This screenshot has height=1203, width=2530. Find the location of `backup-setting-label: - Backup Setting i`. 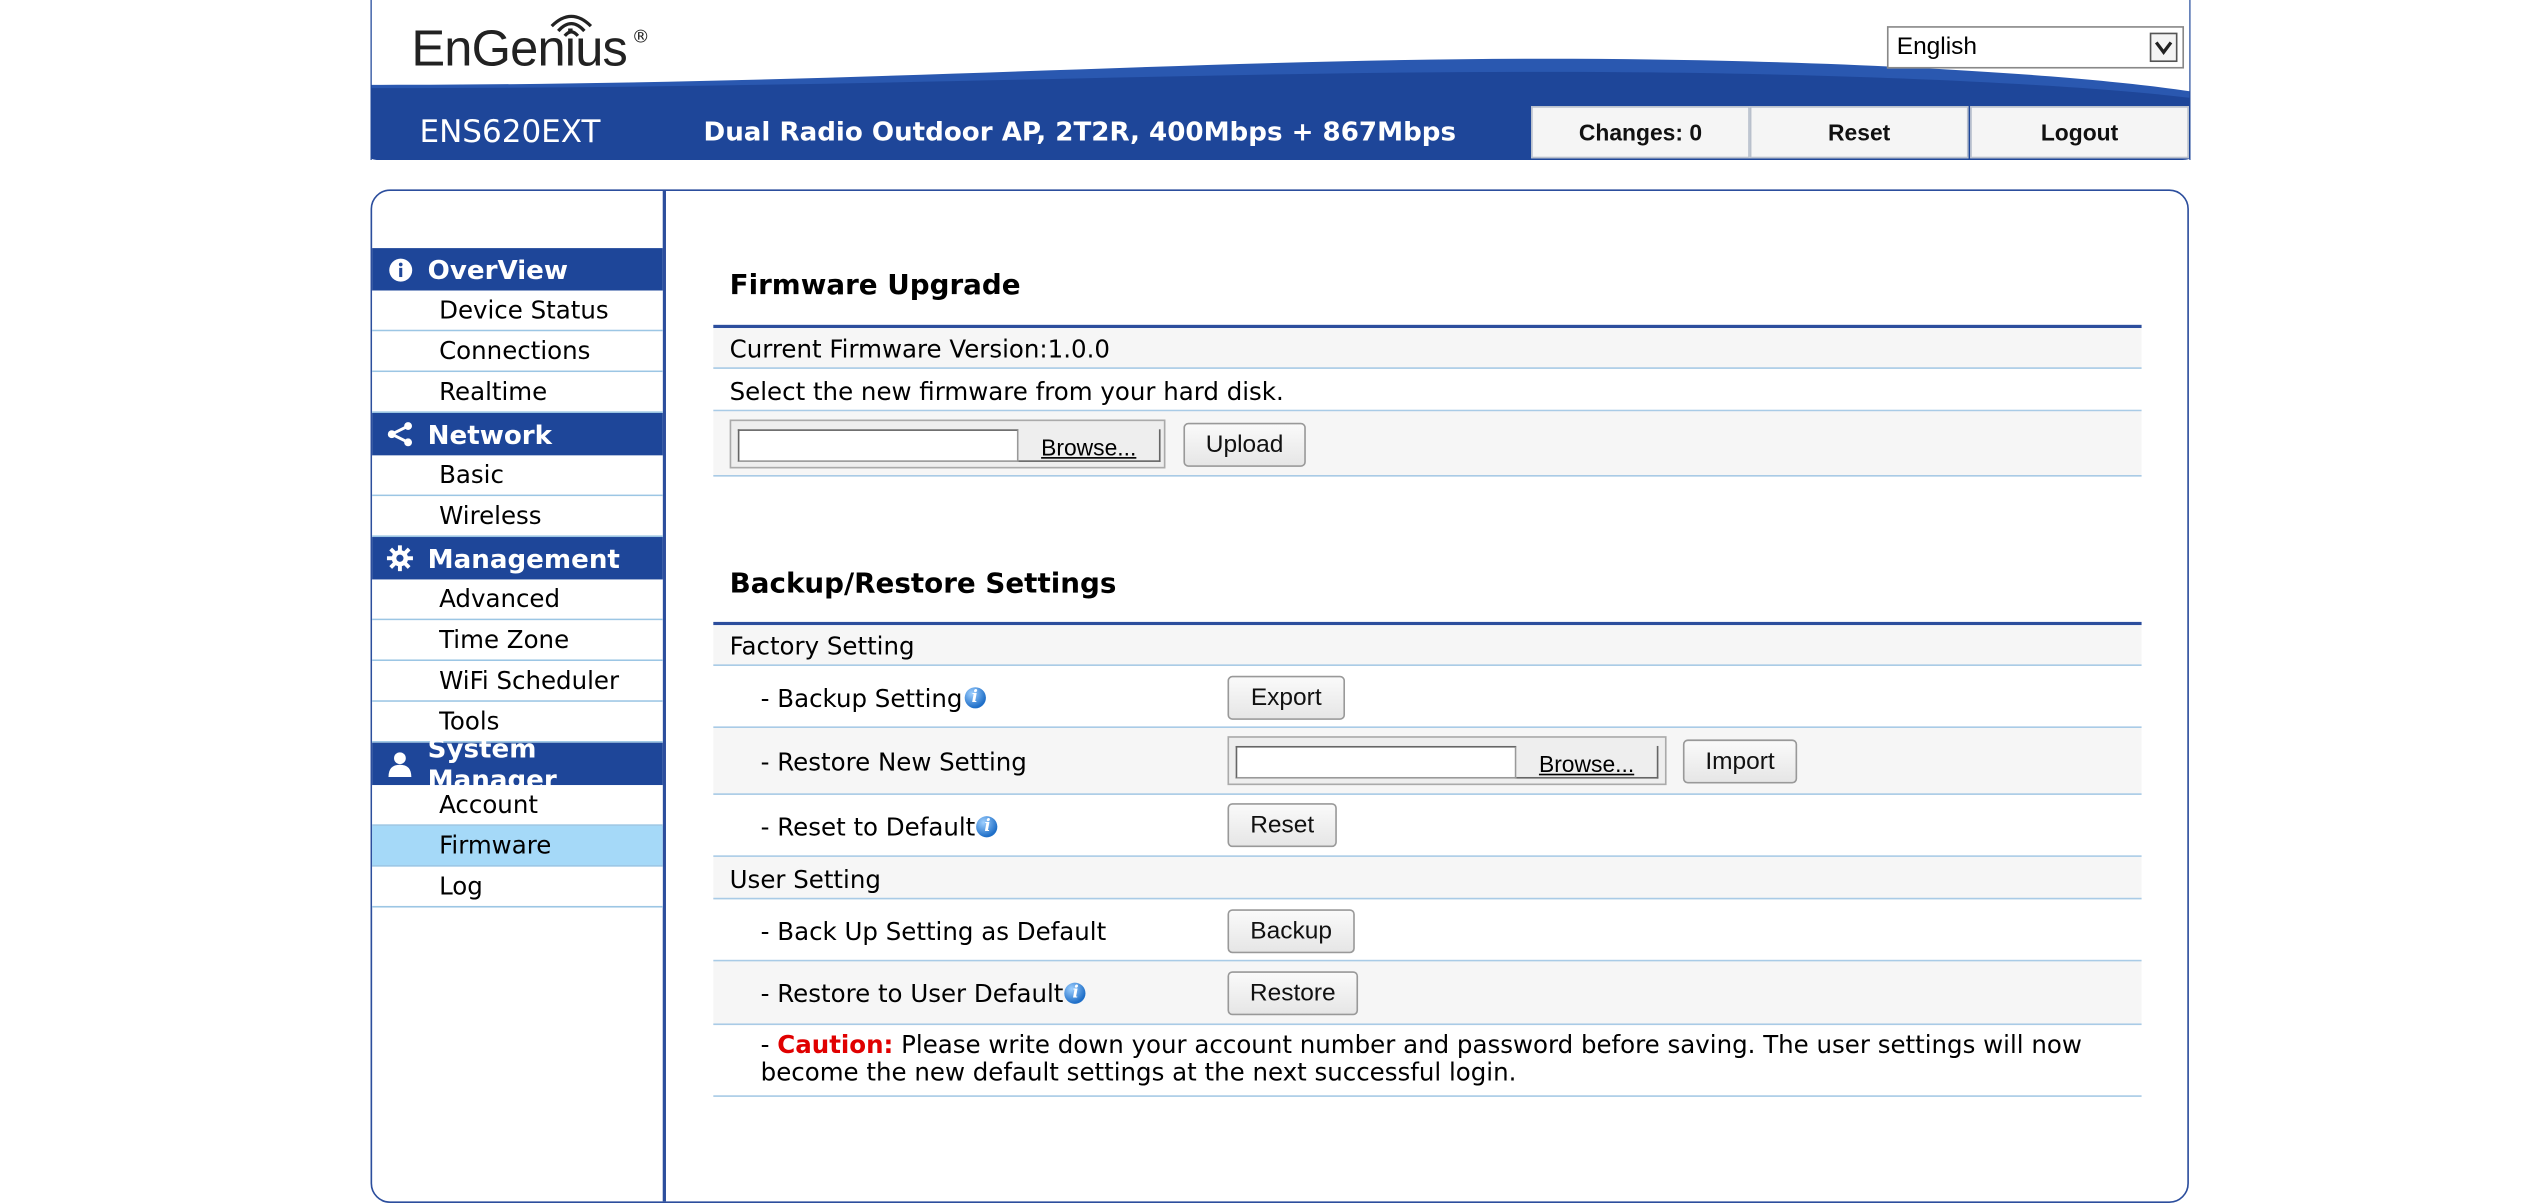

backup-setting-label: - Backup Setting i is located at coordinates (873, 698).